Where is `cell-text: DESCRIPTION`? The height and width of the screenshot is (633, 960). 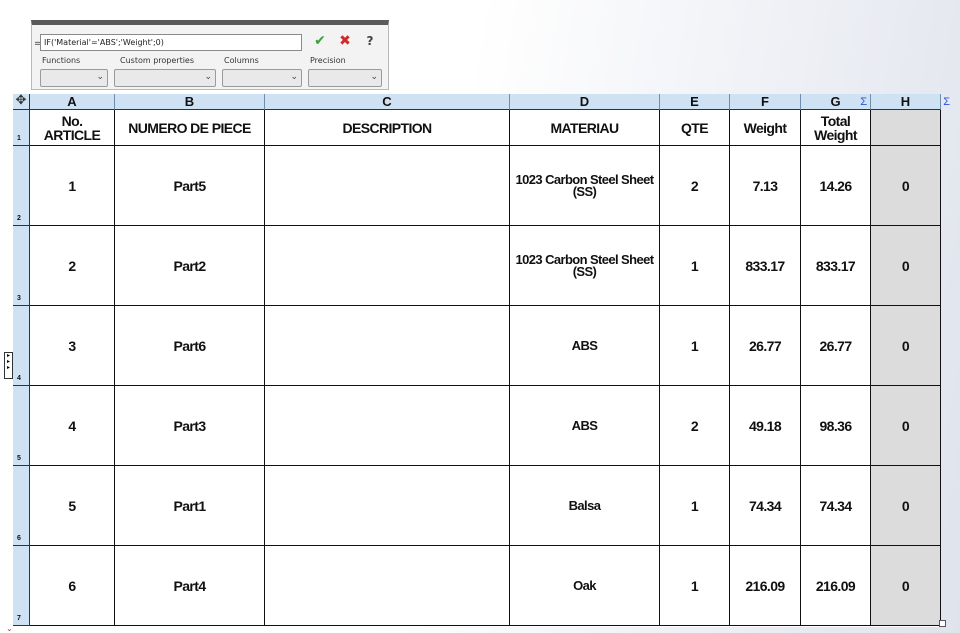 cell-text: DESCRIPTION is located at coordinates (387, 127).